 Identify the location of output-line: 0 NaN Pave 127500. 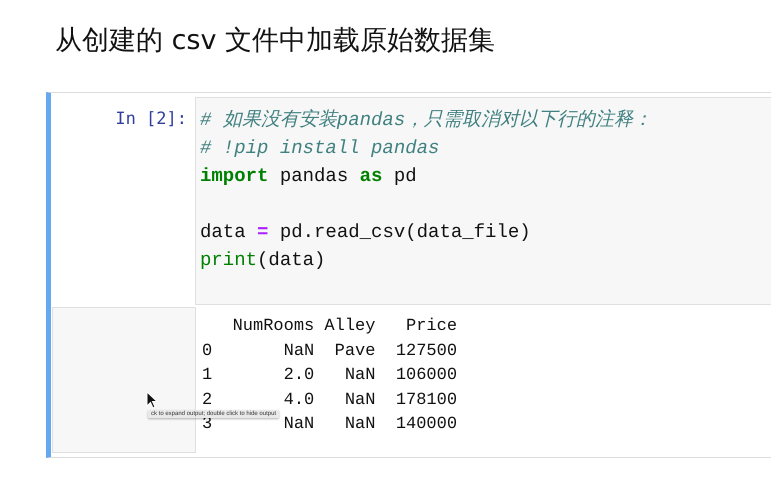
(330, 352).